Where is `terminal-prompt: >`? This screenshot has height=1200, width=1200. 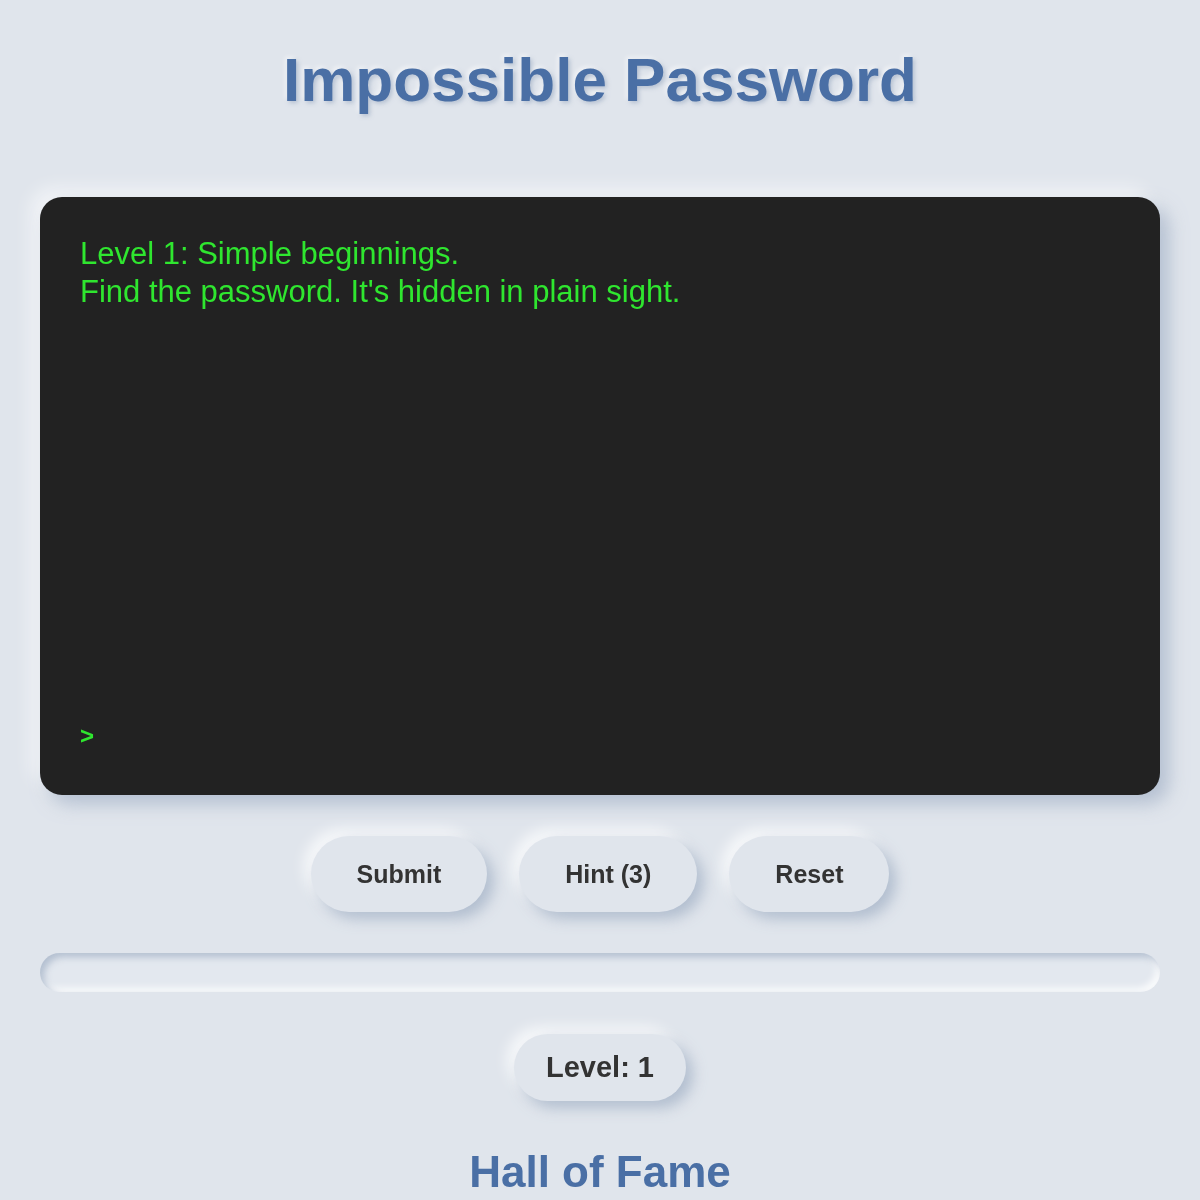 terminal-prompt: > is located at coordinates (87, 736).